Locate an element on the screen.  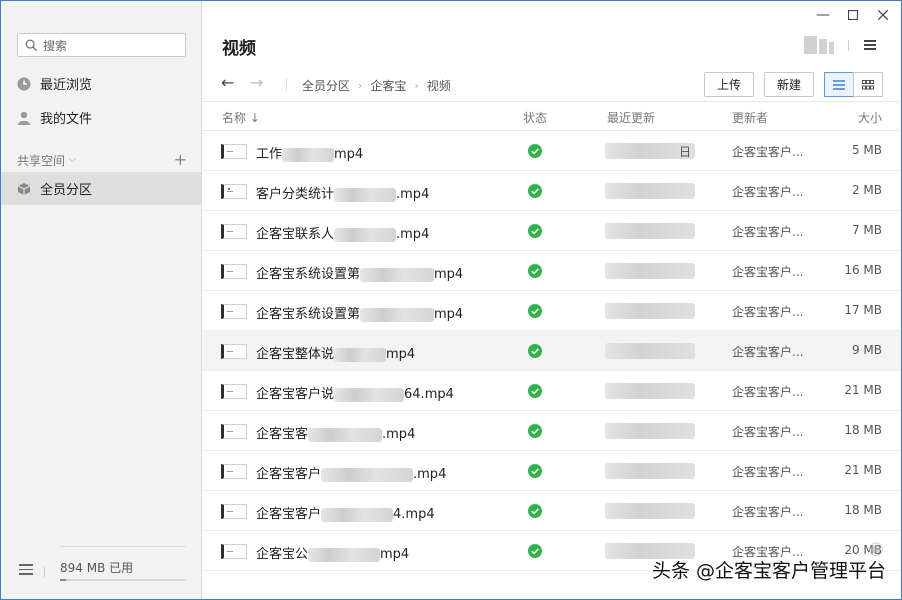
shared-space-header: 共享空间 ⌵ + is located at coordinates (102, 159).